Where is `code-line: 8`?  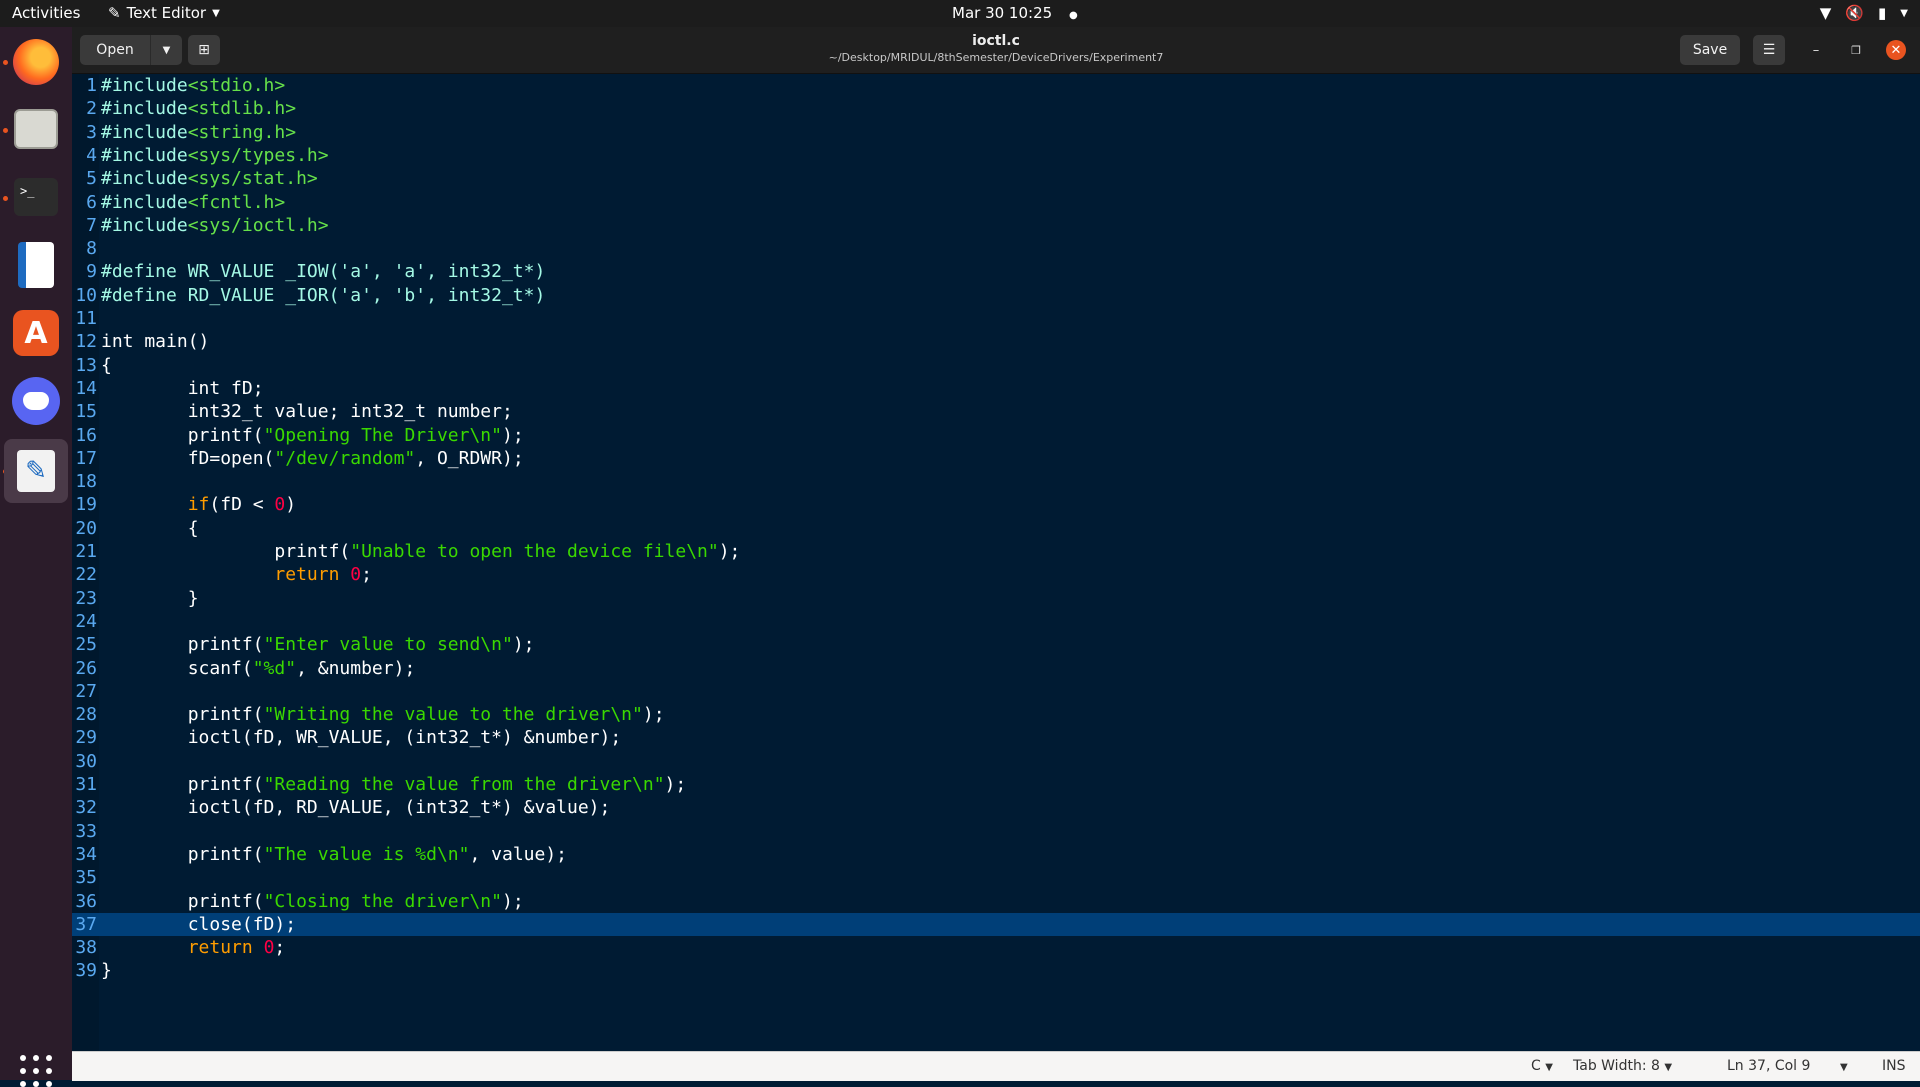
code-line: 8 is located at coordinates (996, 248).